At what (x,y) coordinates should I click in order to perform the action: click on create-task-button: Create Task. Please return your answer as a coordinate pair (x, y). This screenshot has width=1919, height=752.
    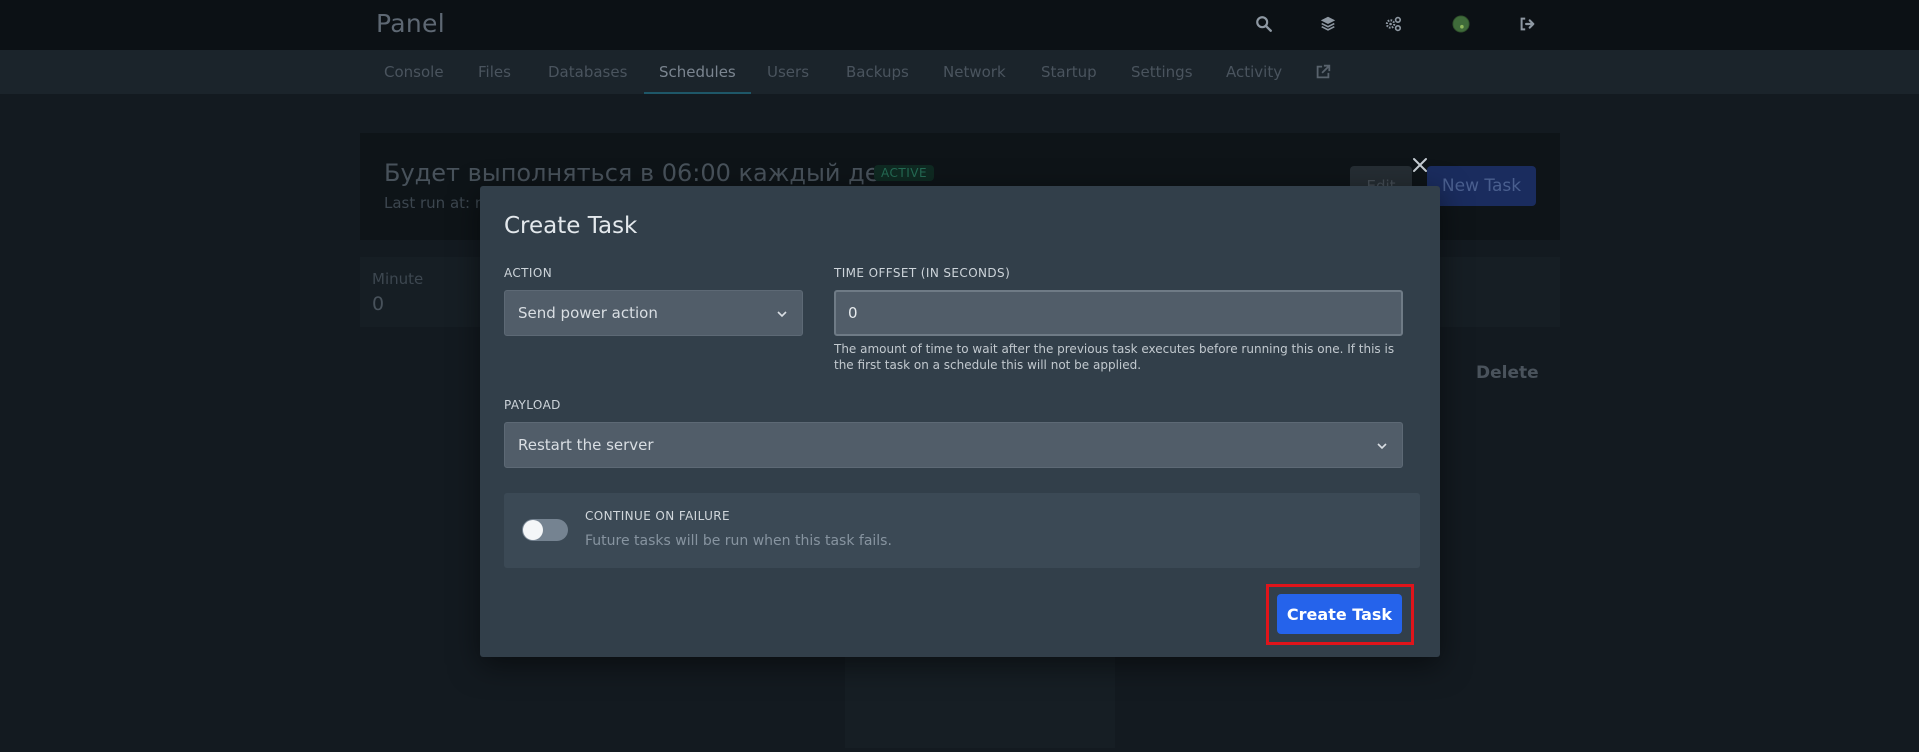
    Looking at the image, I should click on (1339, 614).